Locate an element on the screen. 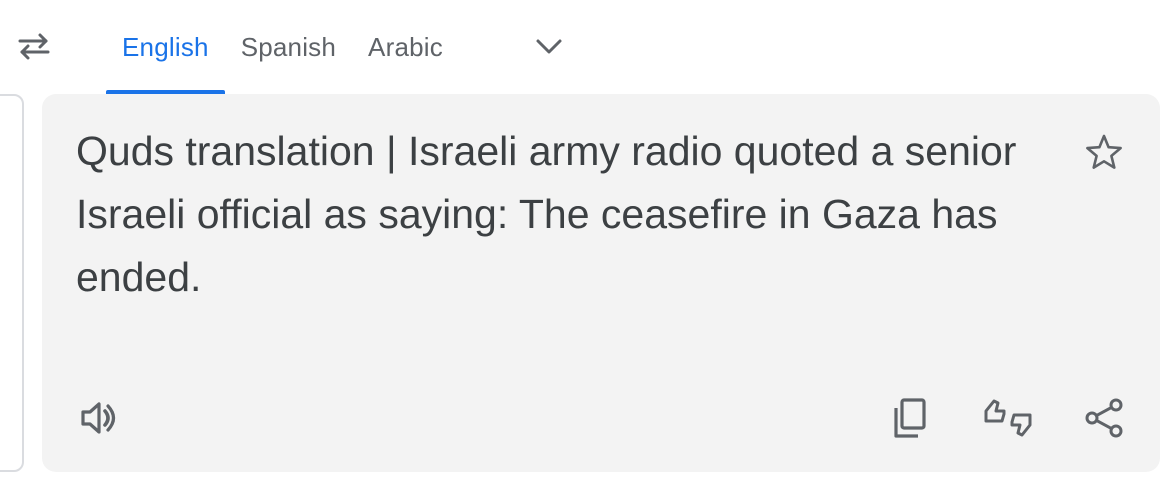 This screenshot has height=490, width=1172. tab-spanish: Spanish is located at coordinates (288, 47).